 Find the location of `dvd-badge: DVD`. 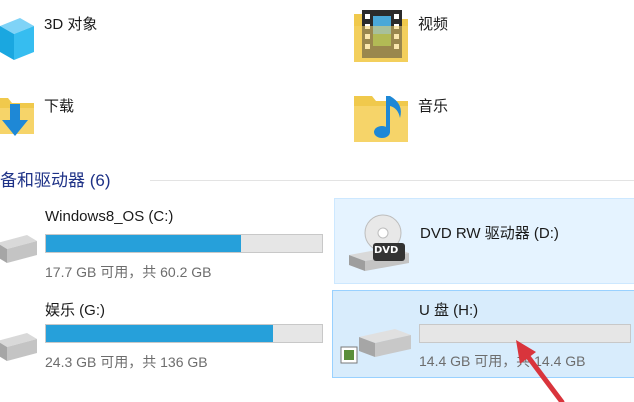

dvd-badge: DVD is located at coordinates (386, 250).